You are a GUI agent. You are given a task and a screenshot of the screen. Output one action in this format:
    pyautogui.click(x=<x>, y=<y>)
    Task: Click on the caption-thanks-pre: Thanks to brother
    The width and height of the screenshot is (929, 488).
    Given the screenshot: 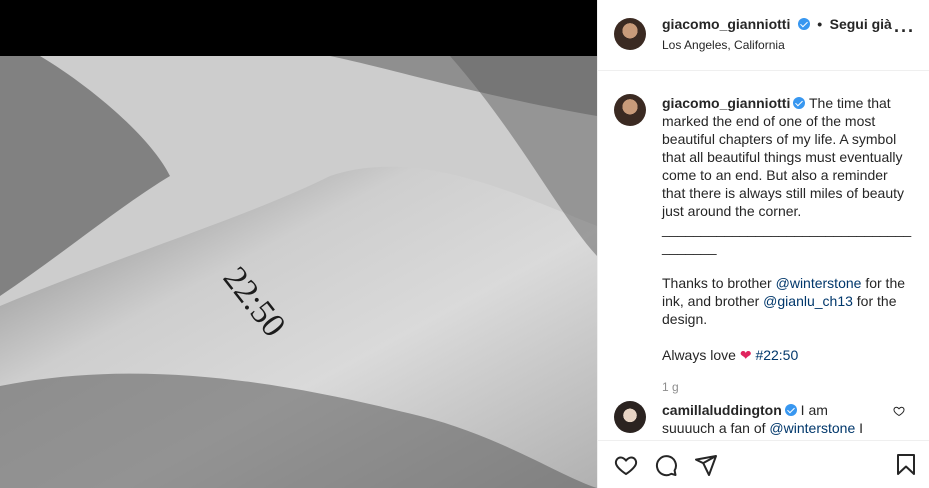 What is the action you would take?
    pyautogui.click(x=719, y=283)
    